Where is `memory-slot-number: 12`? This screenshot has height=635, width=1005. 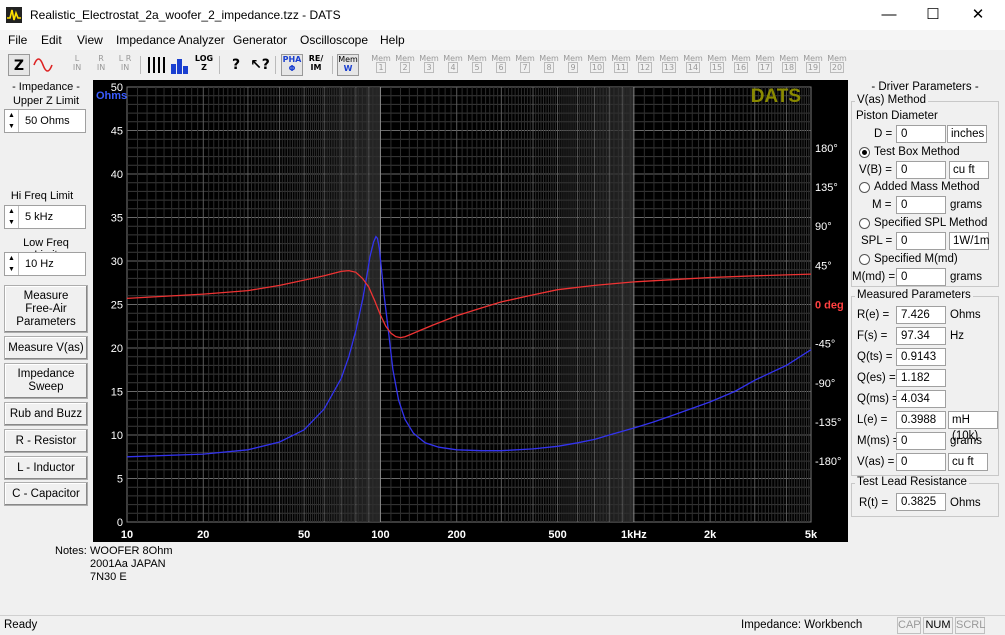 memory-slot-number: 12 is located at coordinates (645, 67).